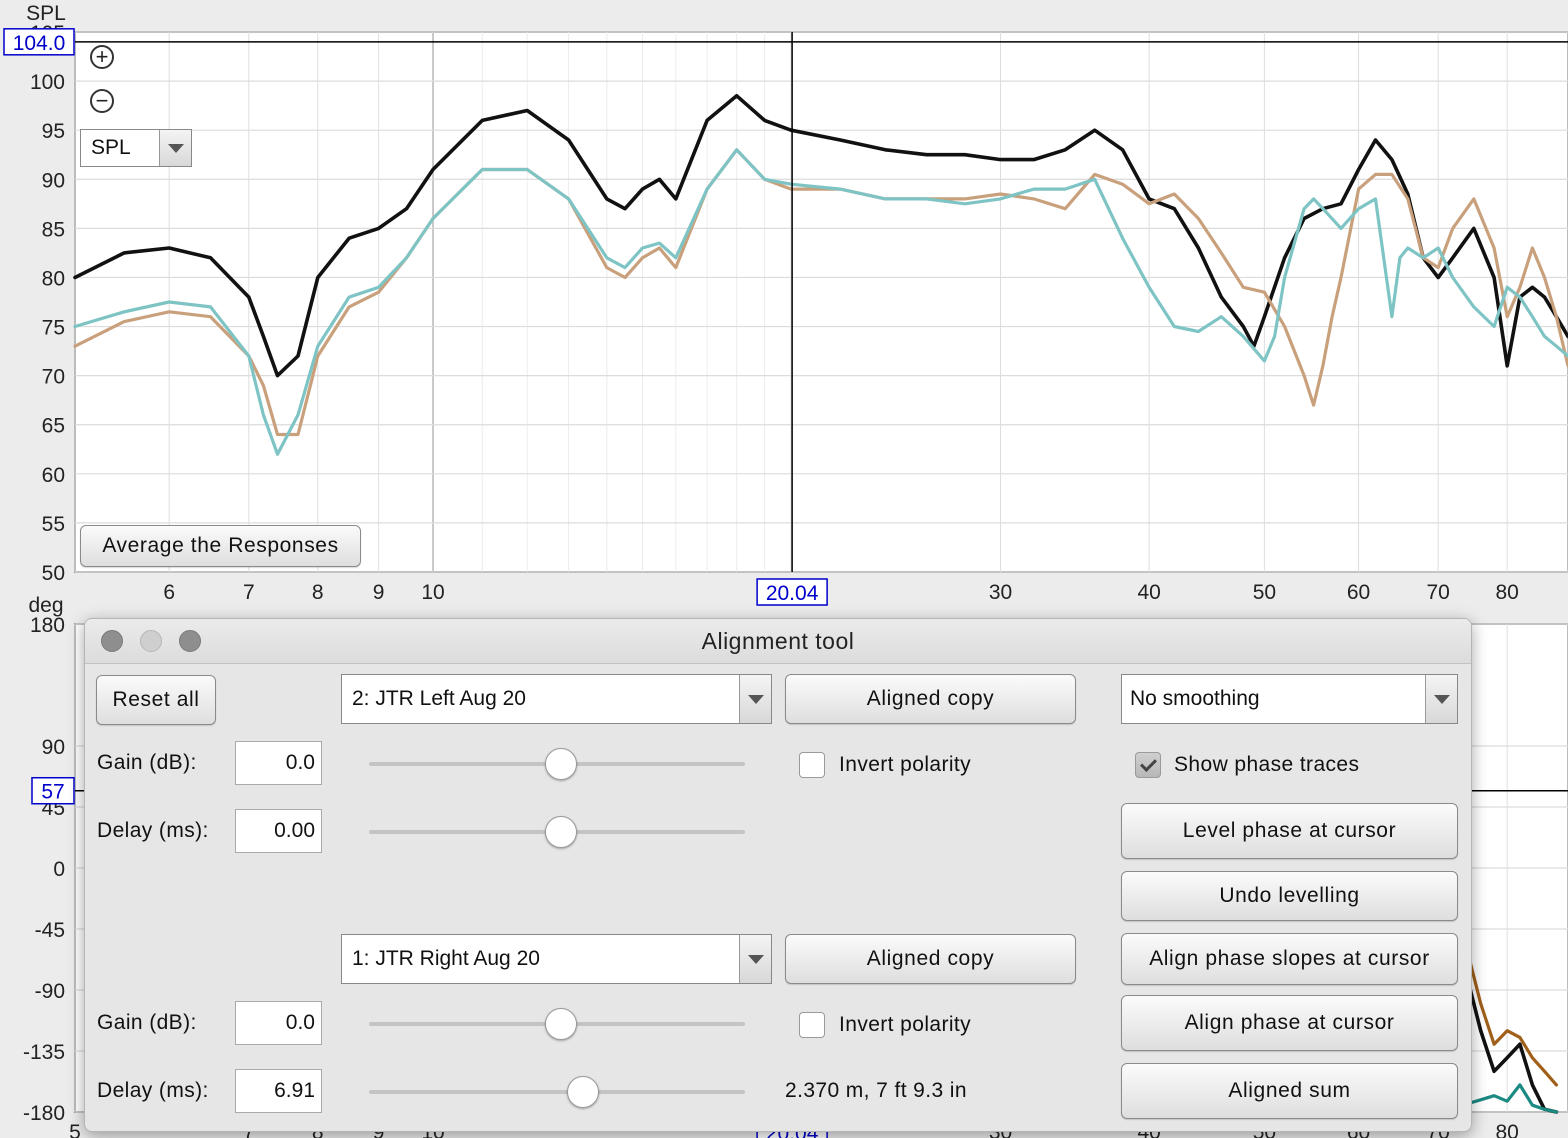  I want to click on spl-cursor-y-readout: 104.0, so click(39, 43).